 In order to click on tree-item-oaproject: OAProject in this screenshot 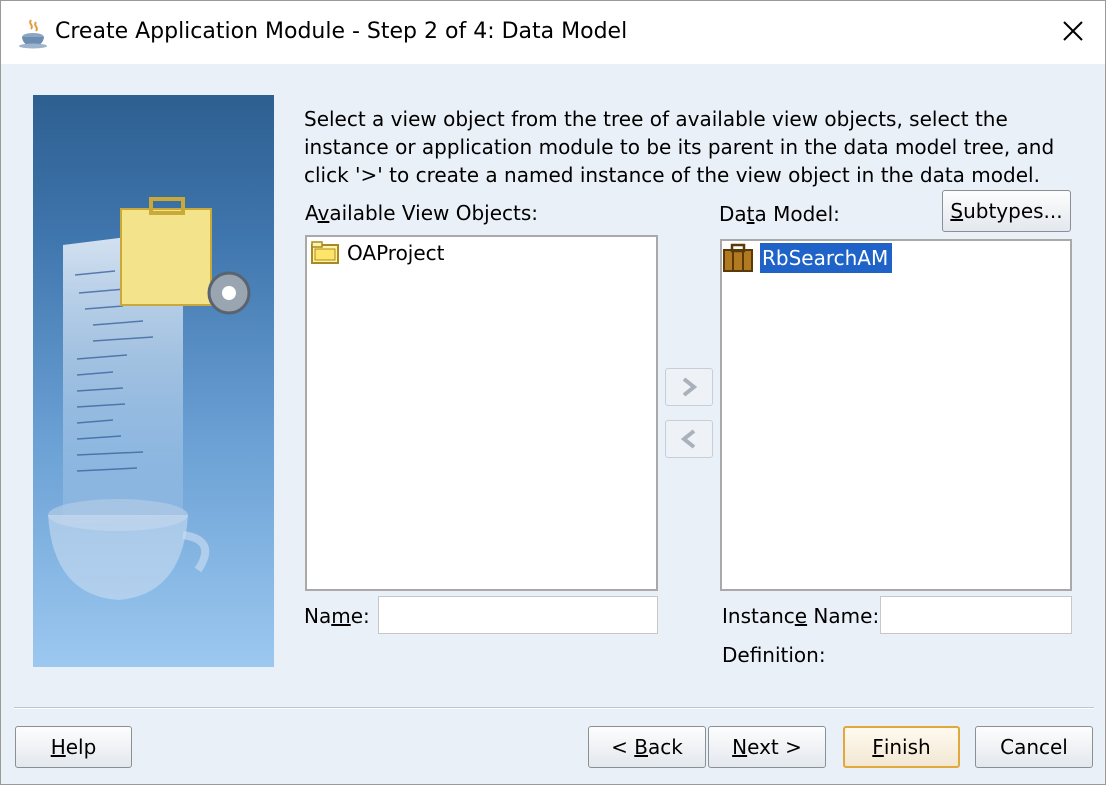, I will do `click(378, 253)`.